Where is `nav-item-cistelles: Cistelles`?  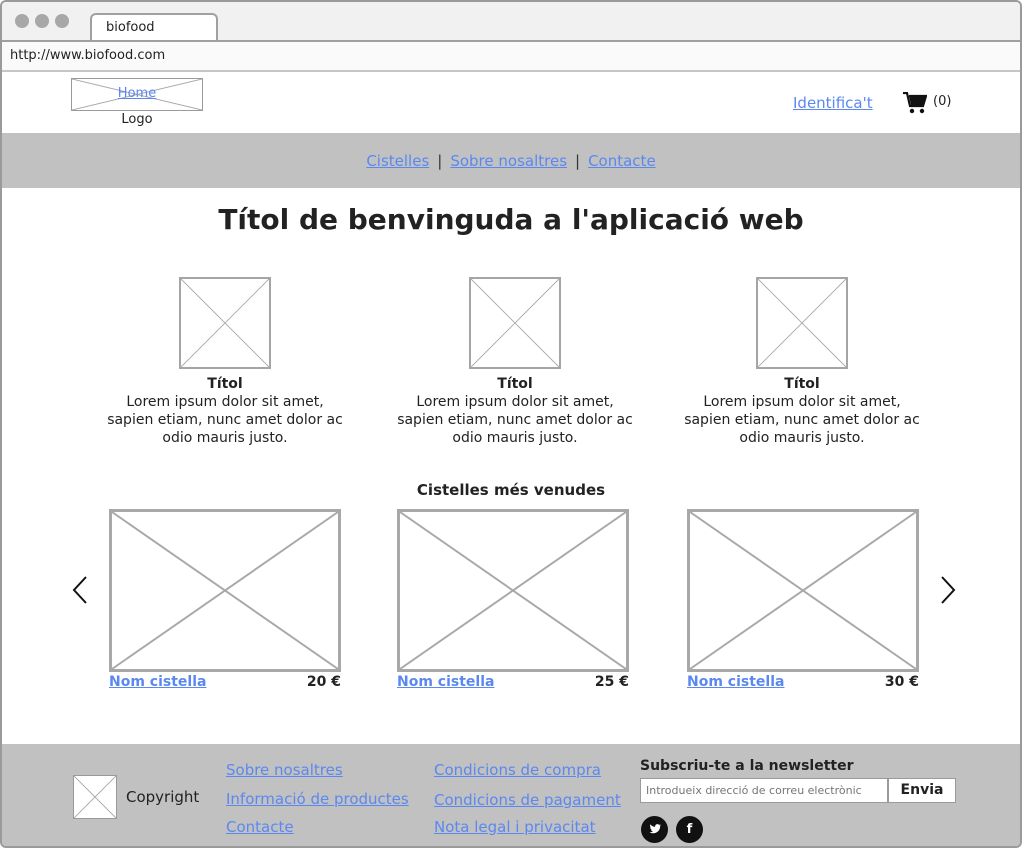 nav-item-cistelles: Cistelles is located at coordinates (397, 161).